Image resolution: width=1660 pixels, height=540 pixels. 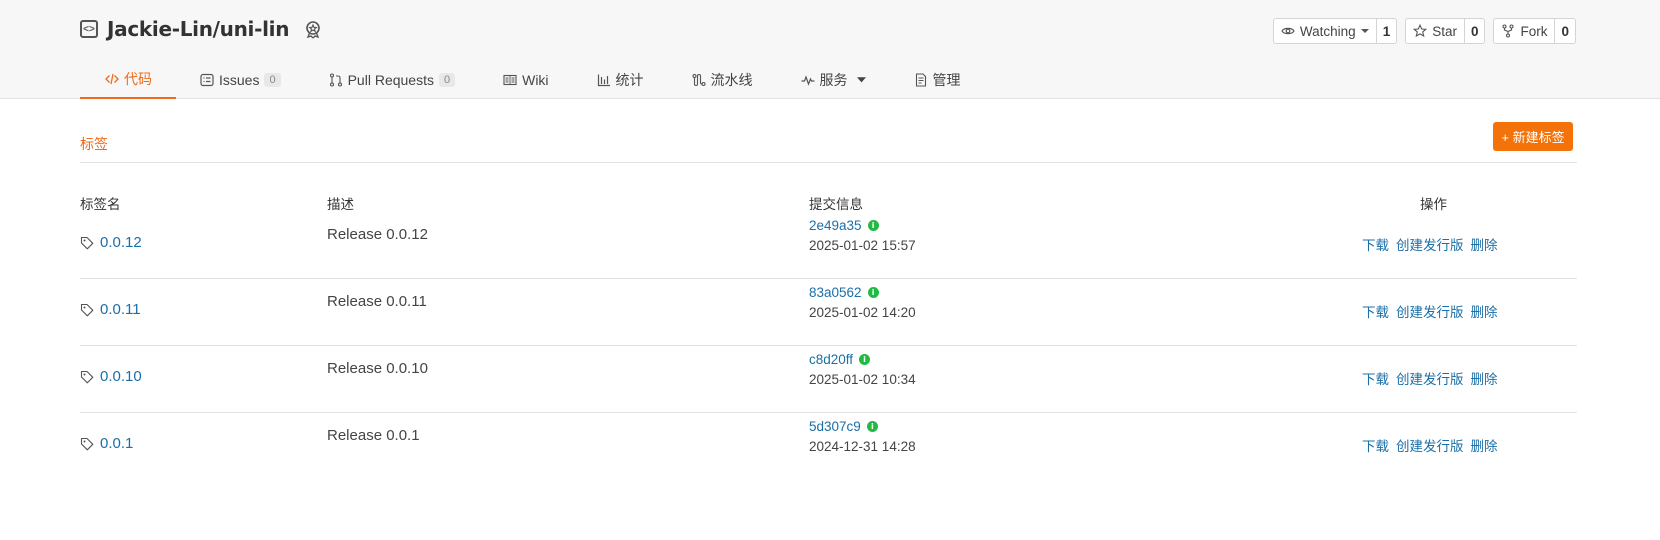 I want to click on star-count: 0, so click(x=1474, y=31).